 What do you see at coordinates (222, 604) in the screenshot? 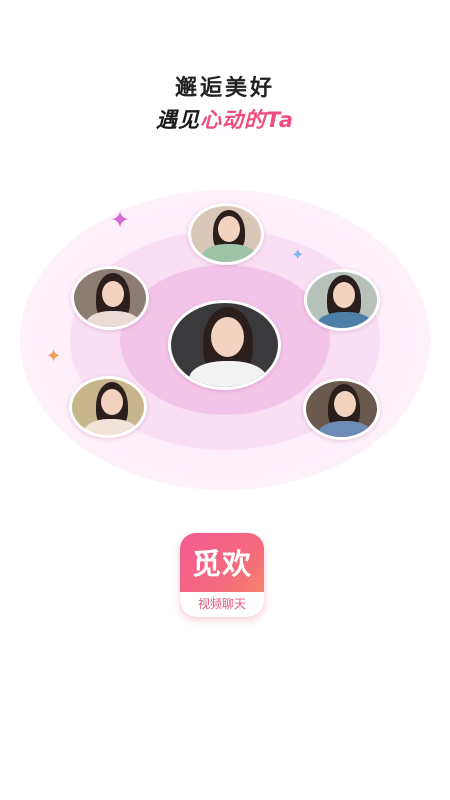
I see `app-logo-tagline: 视频聊天` at bounding box center [222, 604].